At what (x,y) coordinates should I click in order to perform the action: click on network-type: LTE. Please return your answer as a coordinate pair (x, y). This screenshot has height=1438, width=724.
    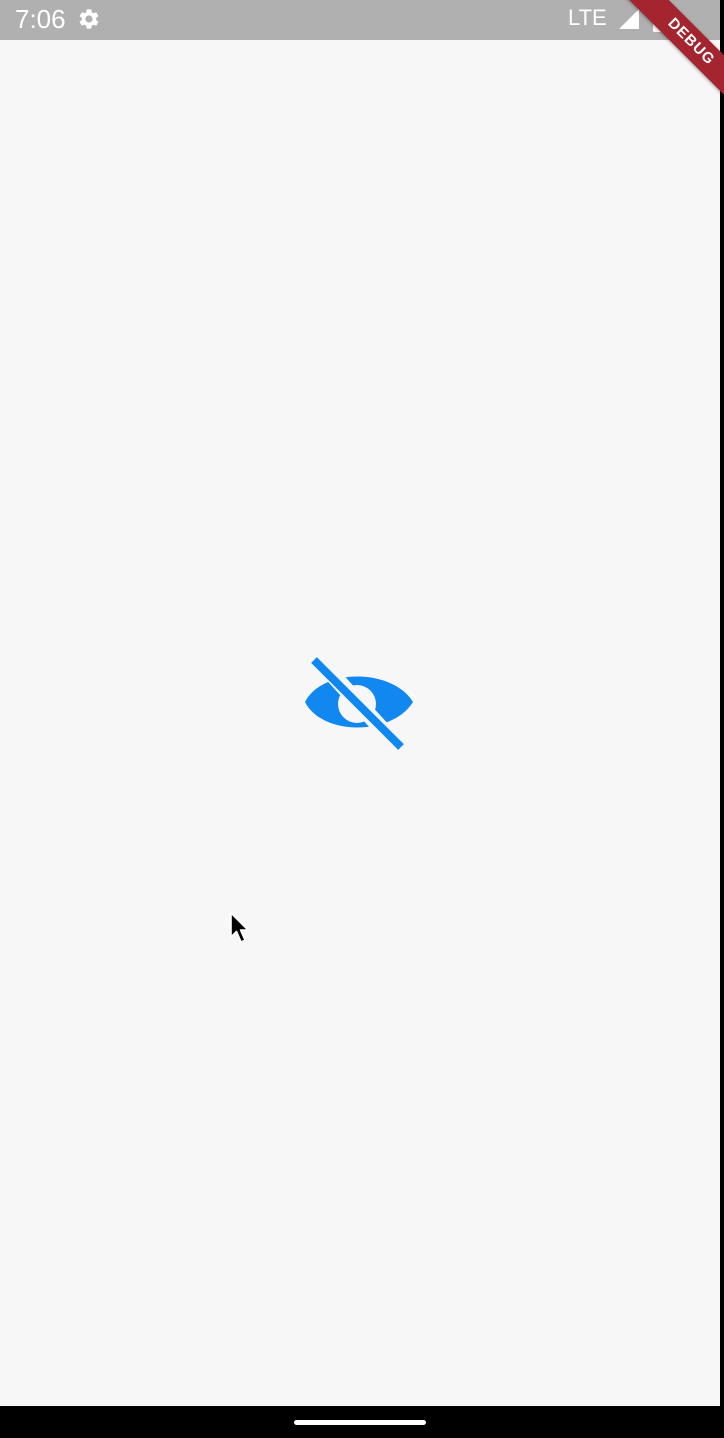
    Looking at the image, I should click on (587, 17).